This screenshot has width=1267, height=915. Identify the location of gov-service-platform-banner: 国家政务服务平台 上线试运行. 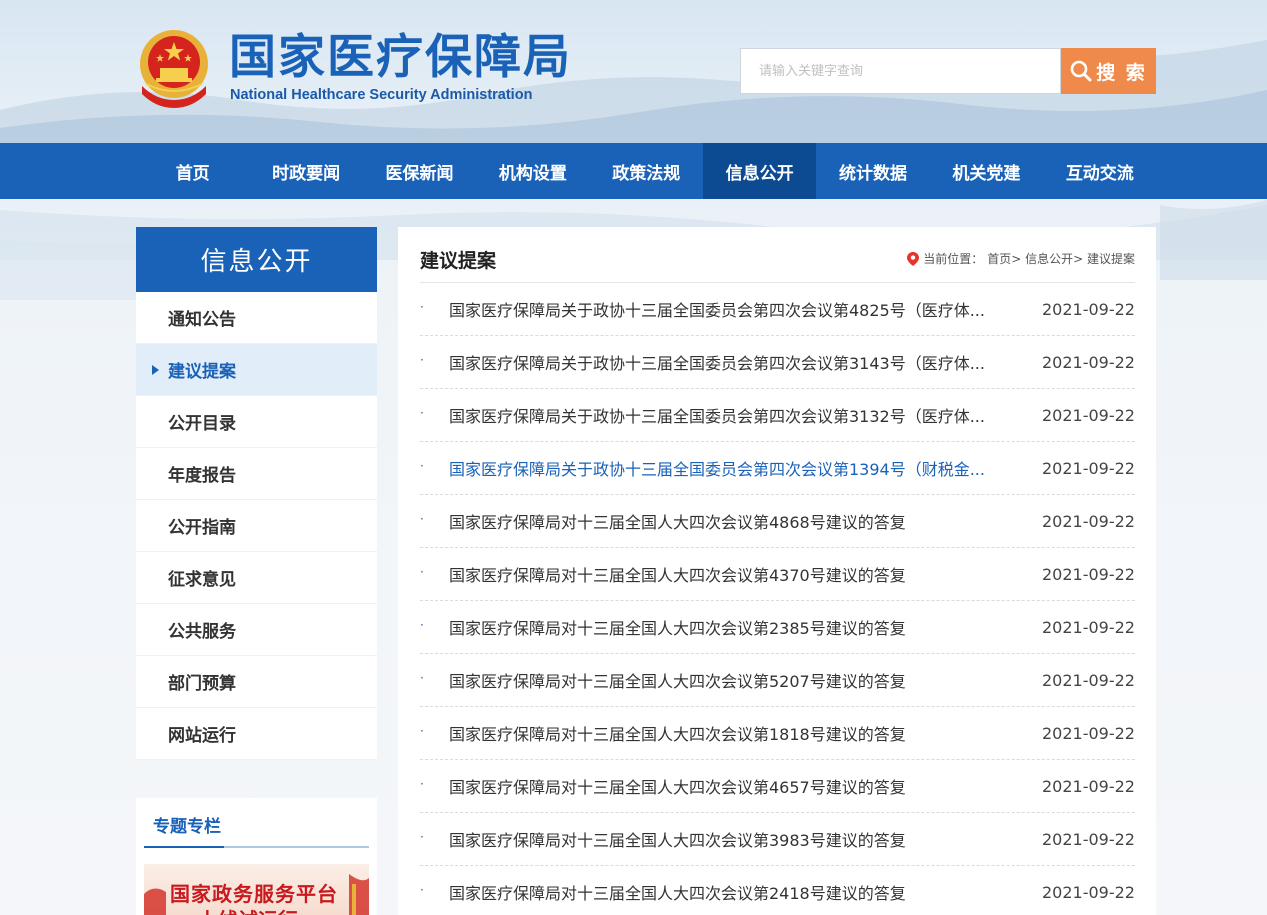
(256, 889).